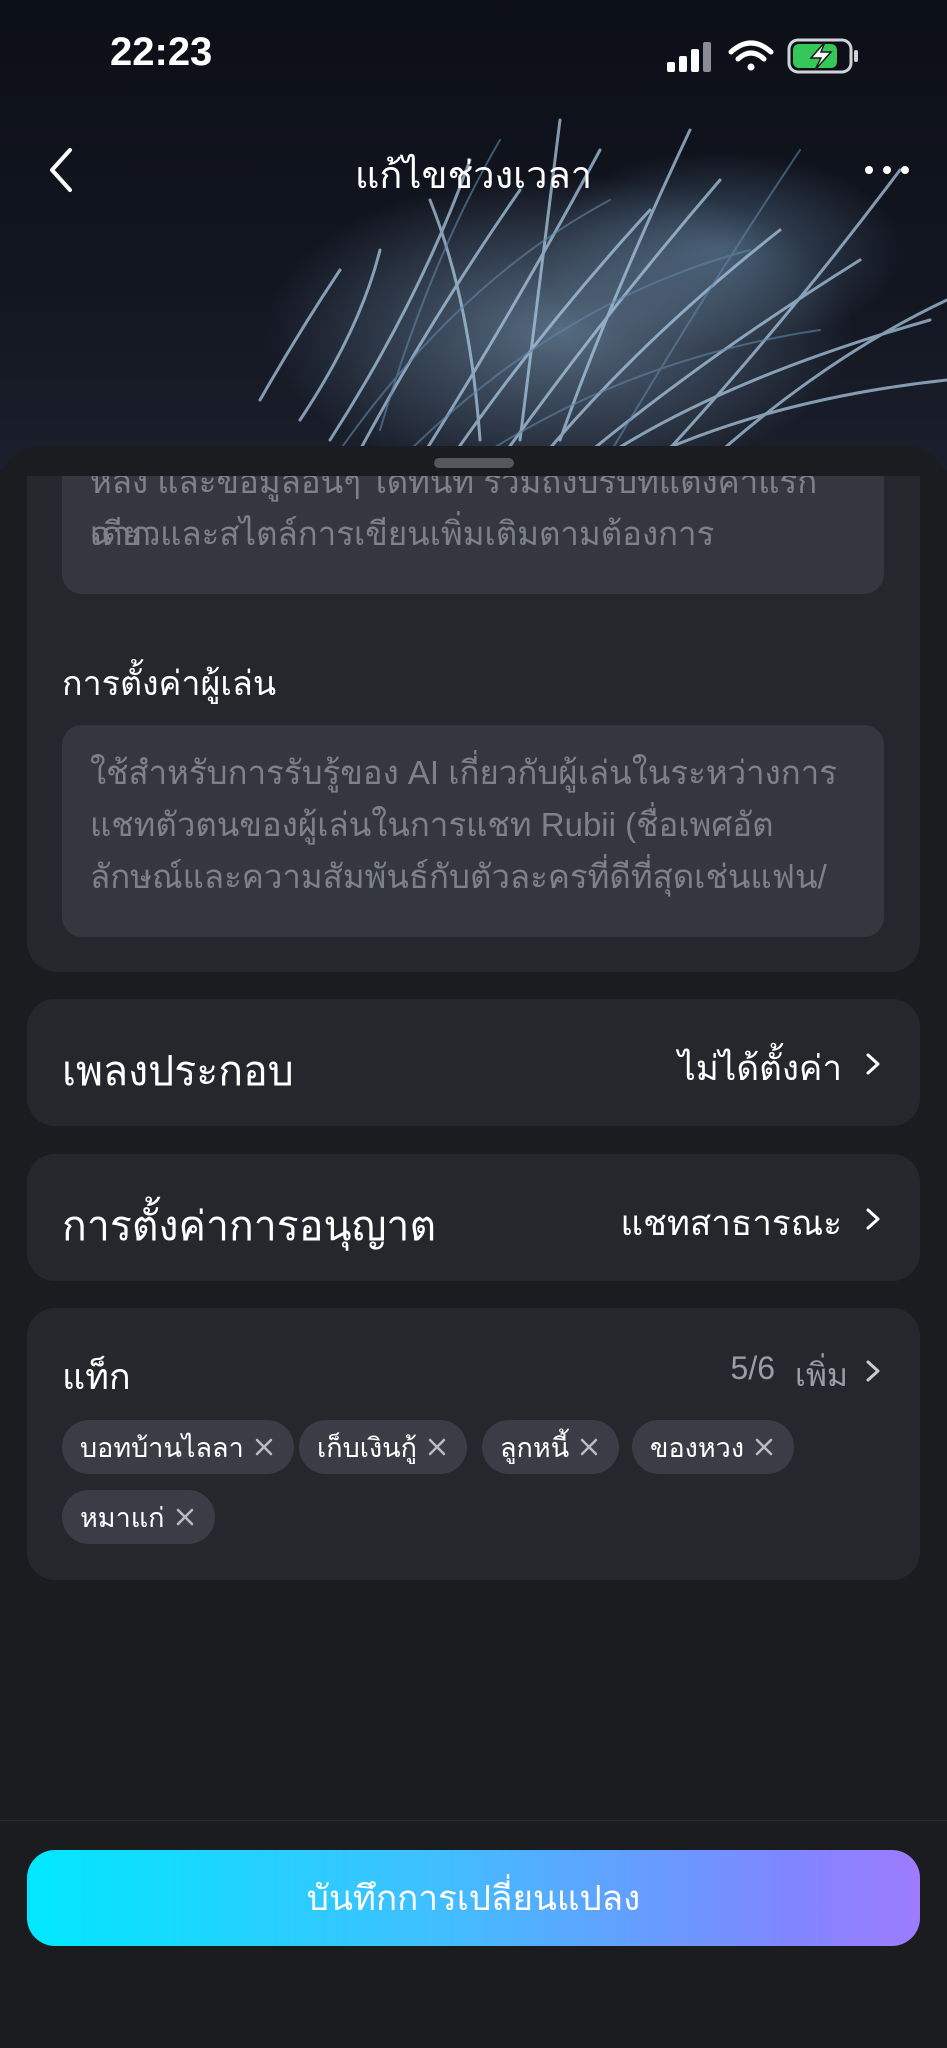 This screenshot has height=2048, width=947. Describe the element at coordinates (473, 1217) in the screenshot. I see `permission-settings-row: การตั้งค่าการอนุญาต แชทสาธารณะ` at that location.